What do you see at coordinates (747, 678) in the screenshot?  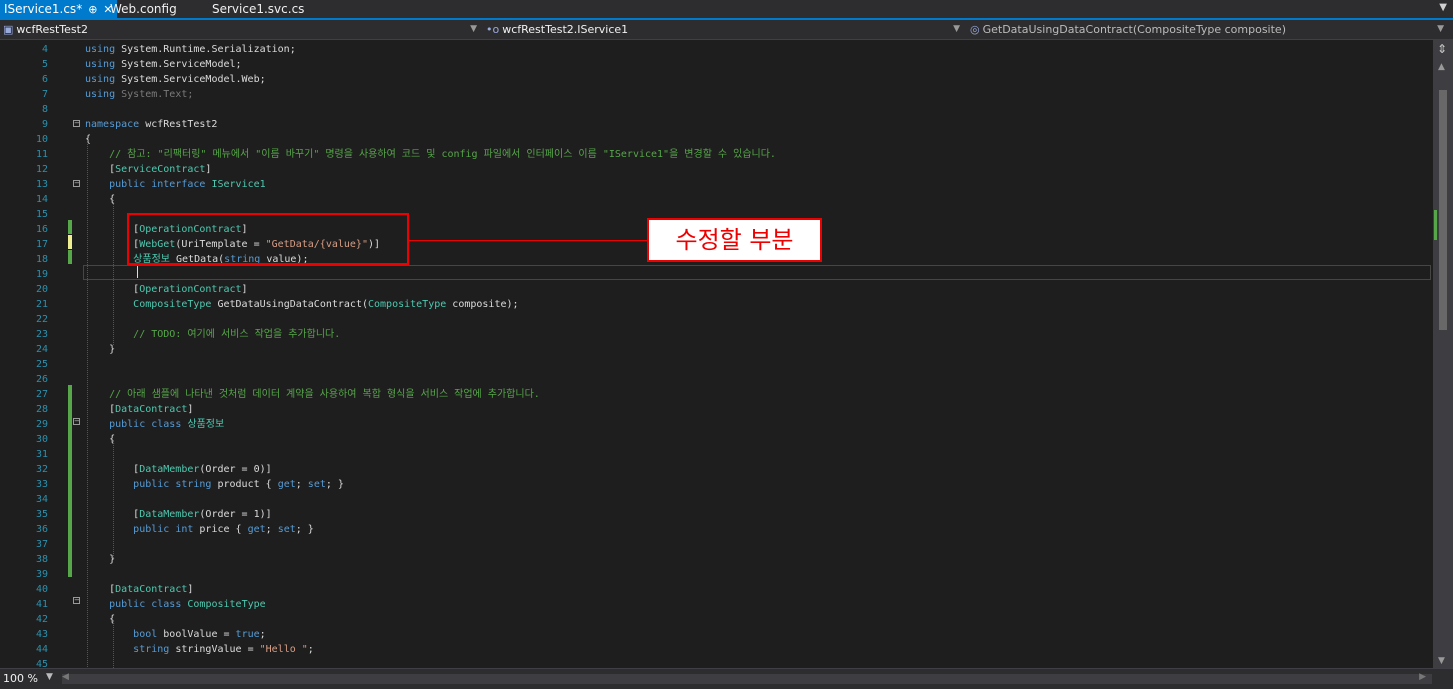 I see `horizontal-scrollbar: ◀ ▶` at bounding box center [747, 678].